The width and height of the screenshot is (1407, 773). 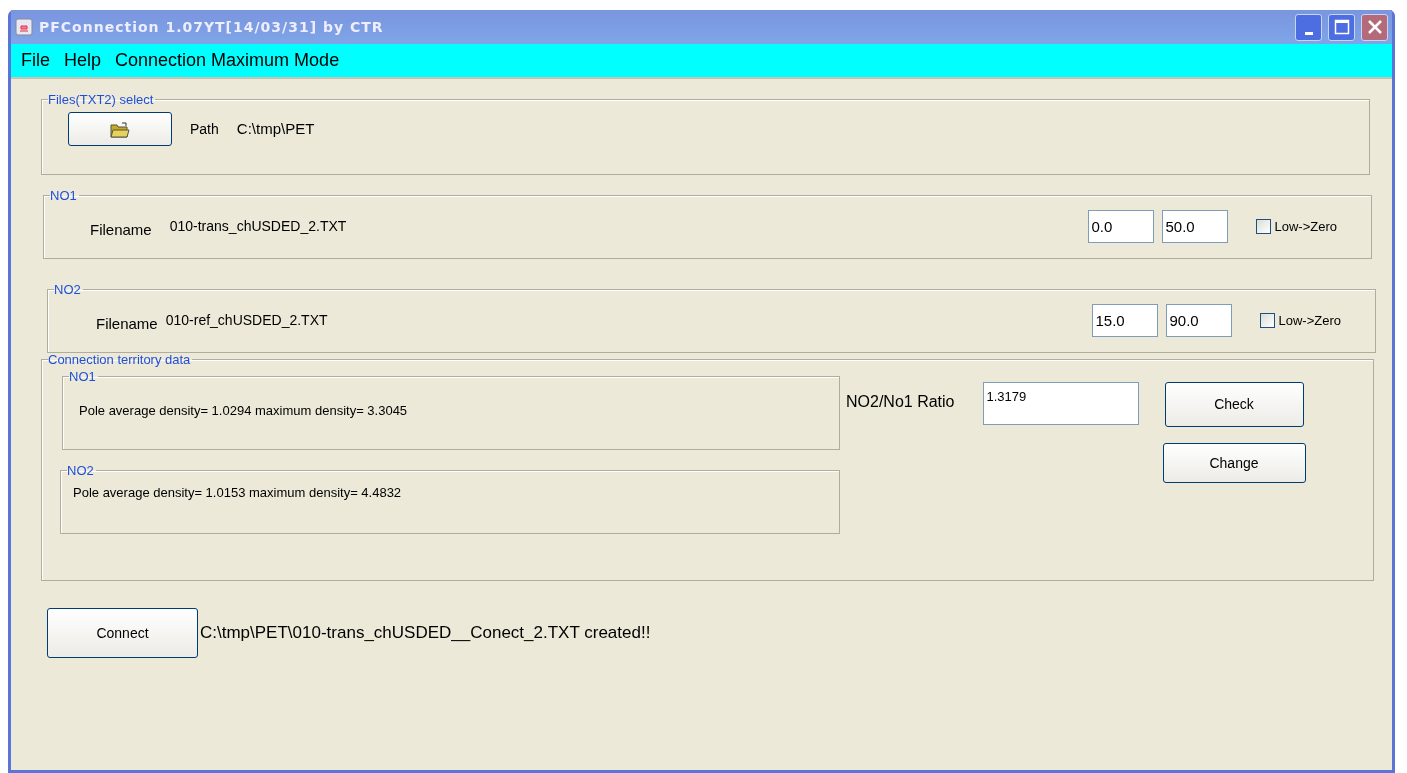 I want to click on maximize-icon, so click(x=1341, y=27).